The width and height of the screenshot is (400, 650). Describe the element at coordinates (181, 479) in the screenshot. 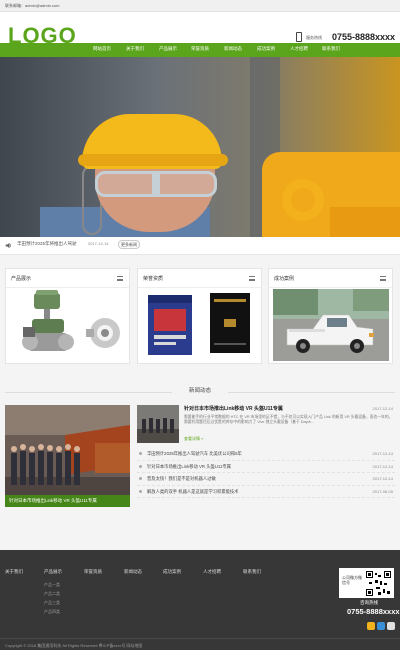

I see `list-item-title: 普及太快！我们是不是对机器人过敏` at that location.